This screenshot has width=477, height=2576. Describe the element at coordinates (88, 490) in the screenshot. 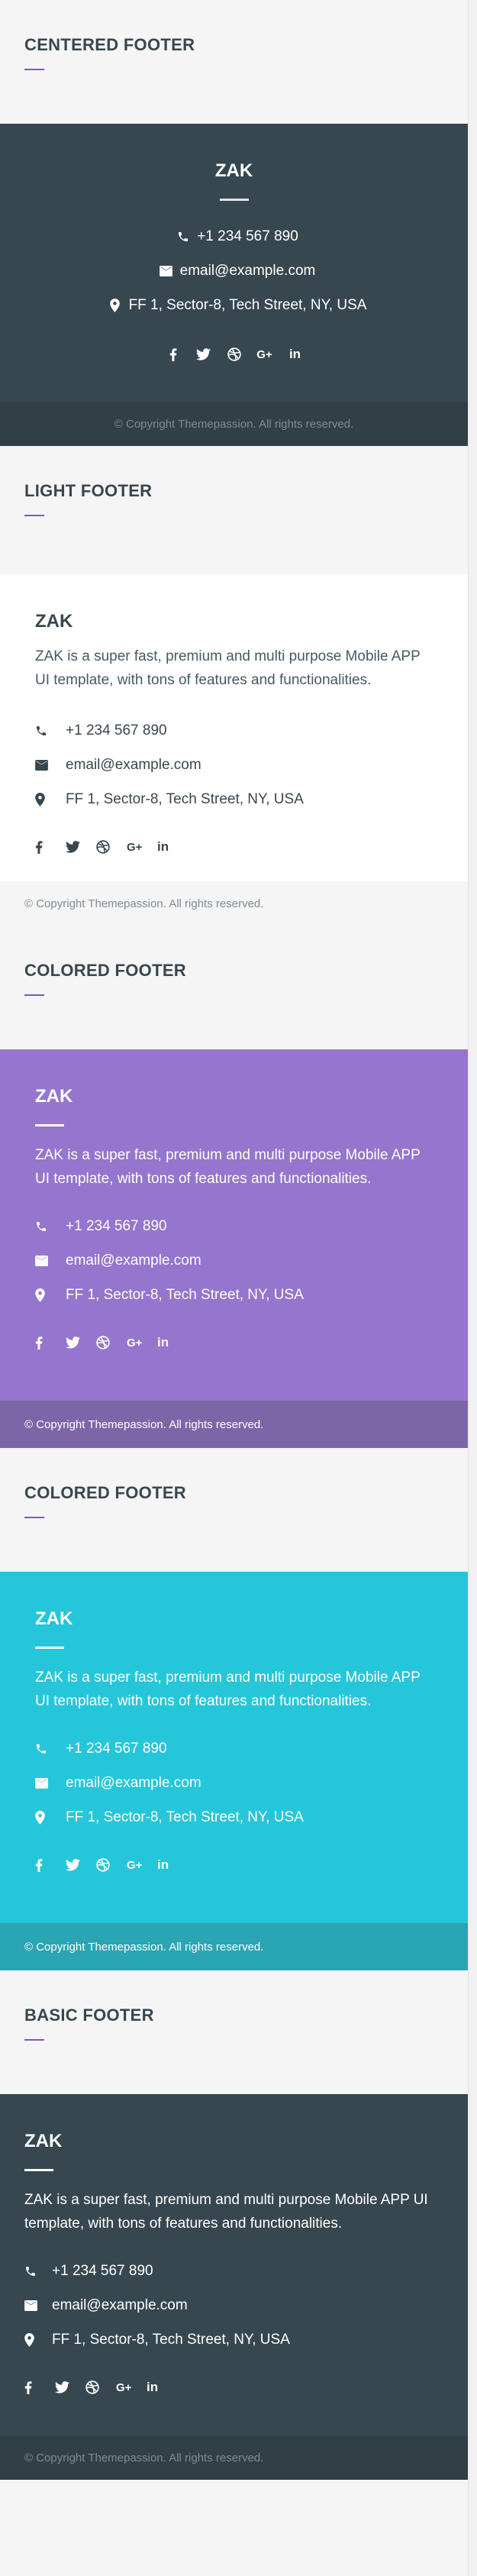

I see `section-title: LIGHT FOOTER` at that location.